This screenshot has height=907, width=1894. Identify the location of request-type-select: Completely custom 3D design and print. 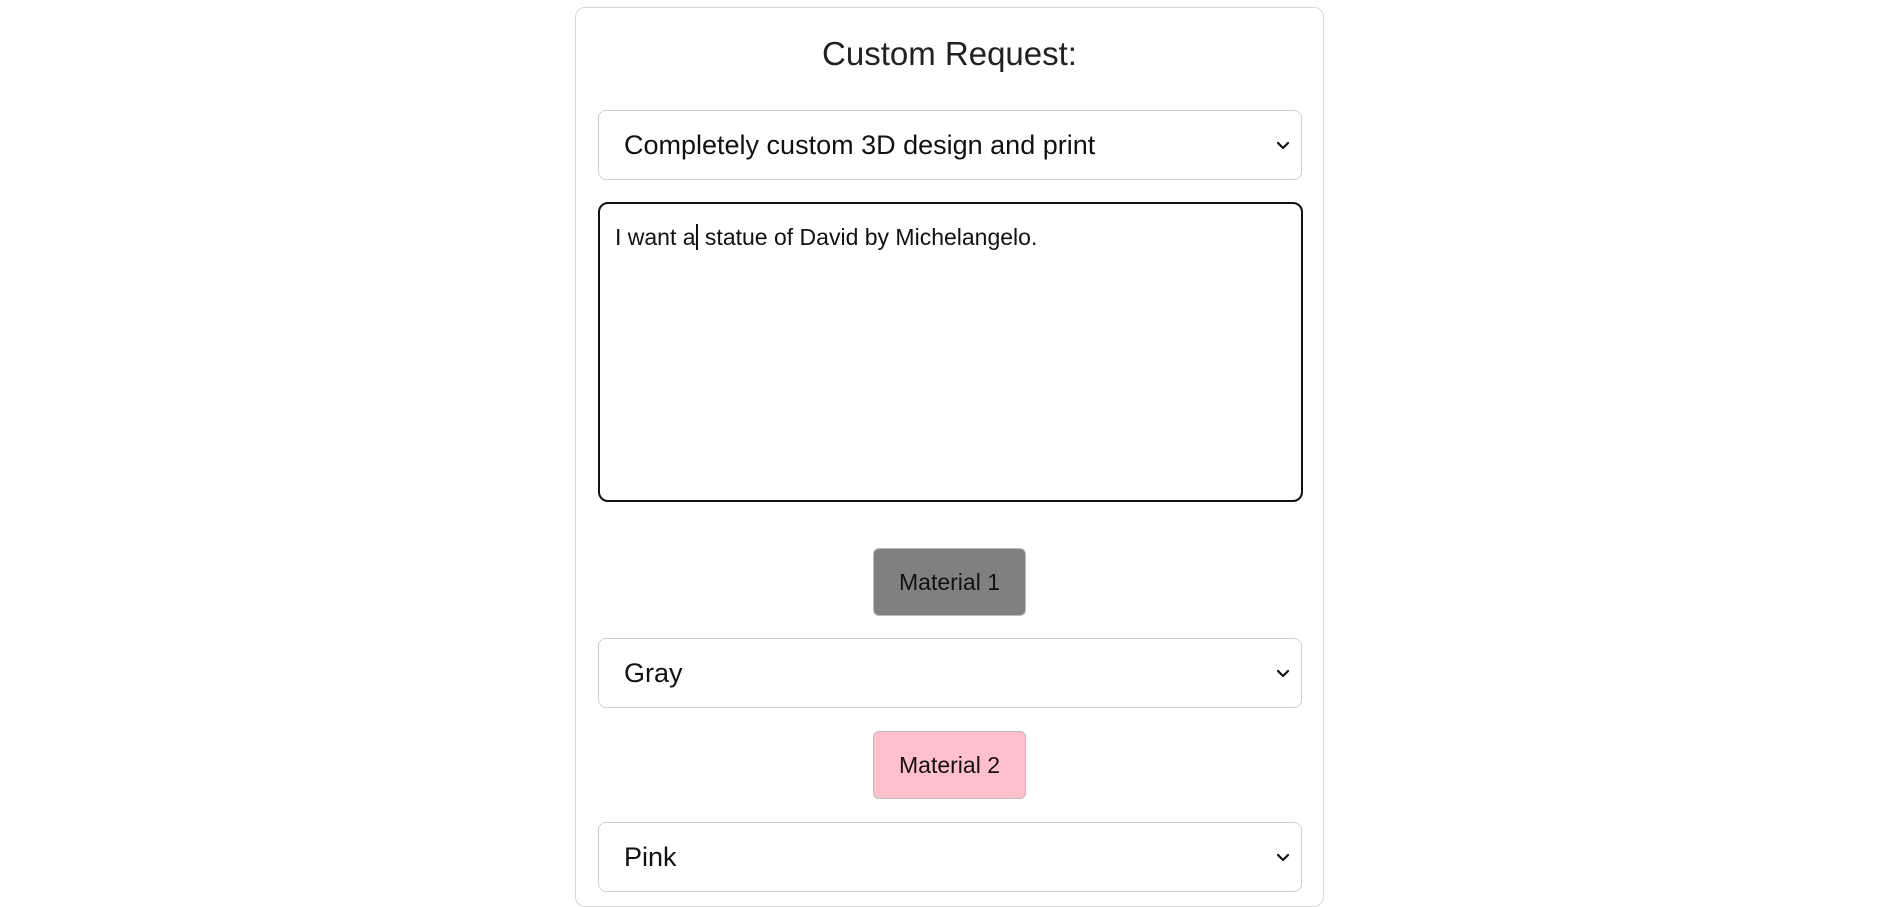
(950, 145).